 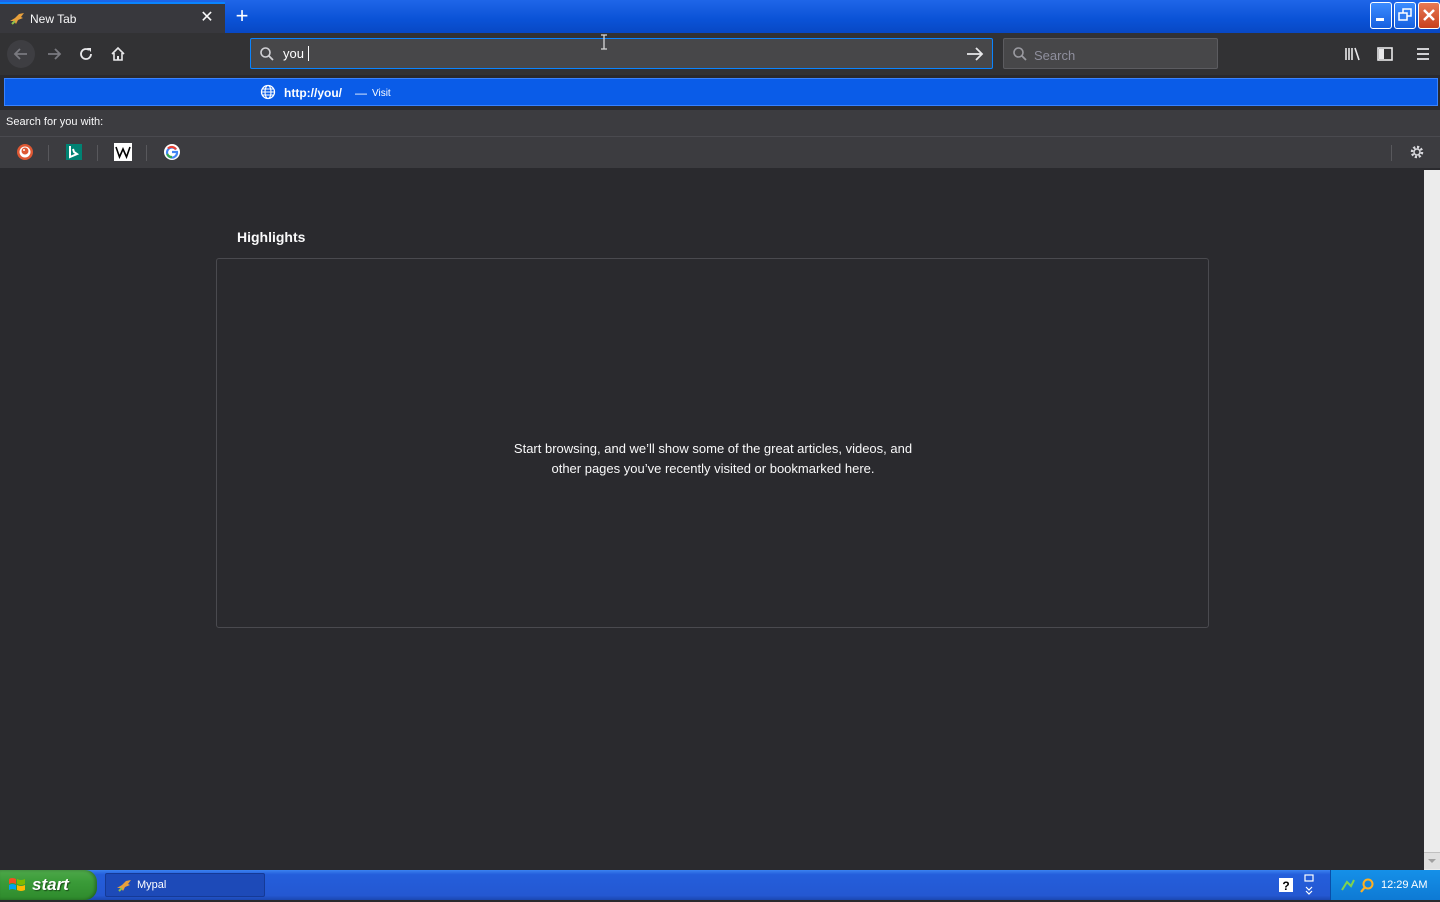 What do you see at coordinates (721, 92) in the screenshot?
I see `autocomplete-suggestion: http://you/ — Visit` at bounding box center [721, 92].